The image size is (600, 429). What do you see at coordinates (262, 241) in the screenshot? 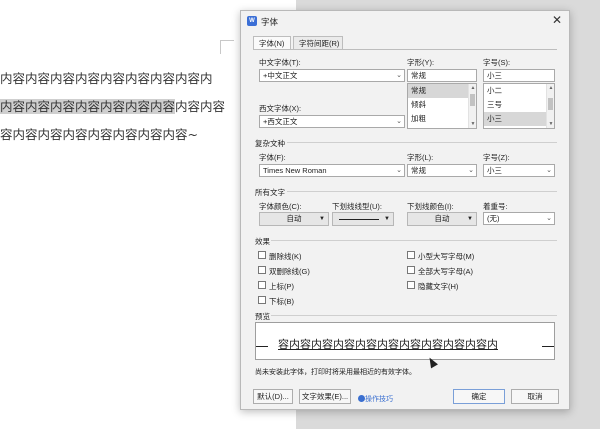
I see `effects-group-title: 效果` at bounding box center [262, 241].